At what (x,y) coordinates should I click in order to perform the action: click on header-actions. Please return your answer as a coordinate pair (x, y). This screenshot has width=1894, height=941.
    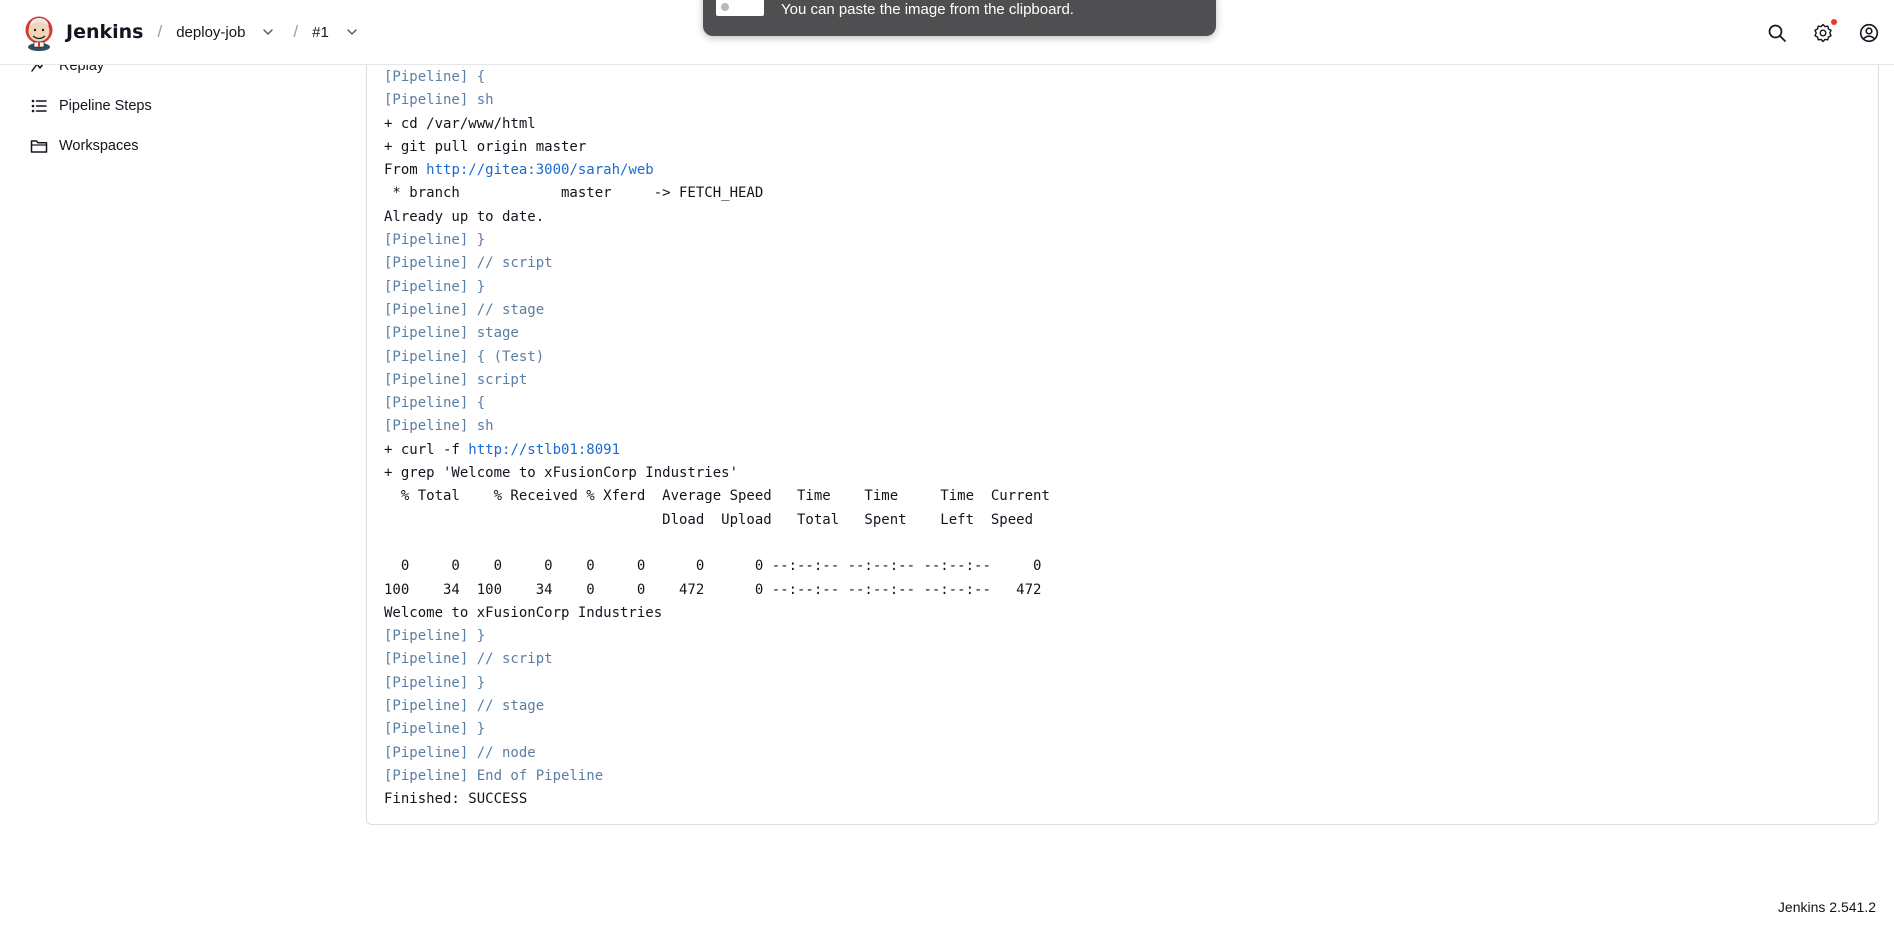
    Looking at the image, I should click on (1823, 32).